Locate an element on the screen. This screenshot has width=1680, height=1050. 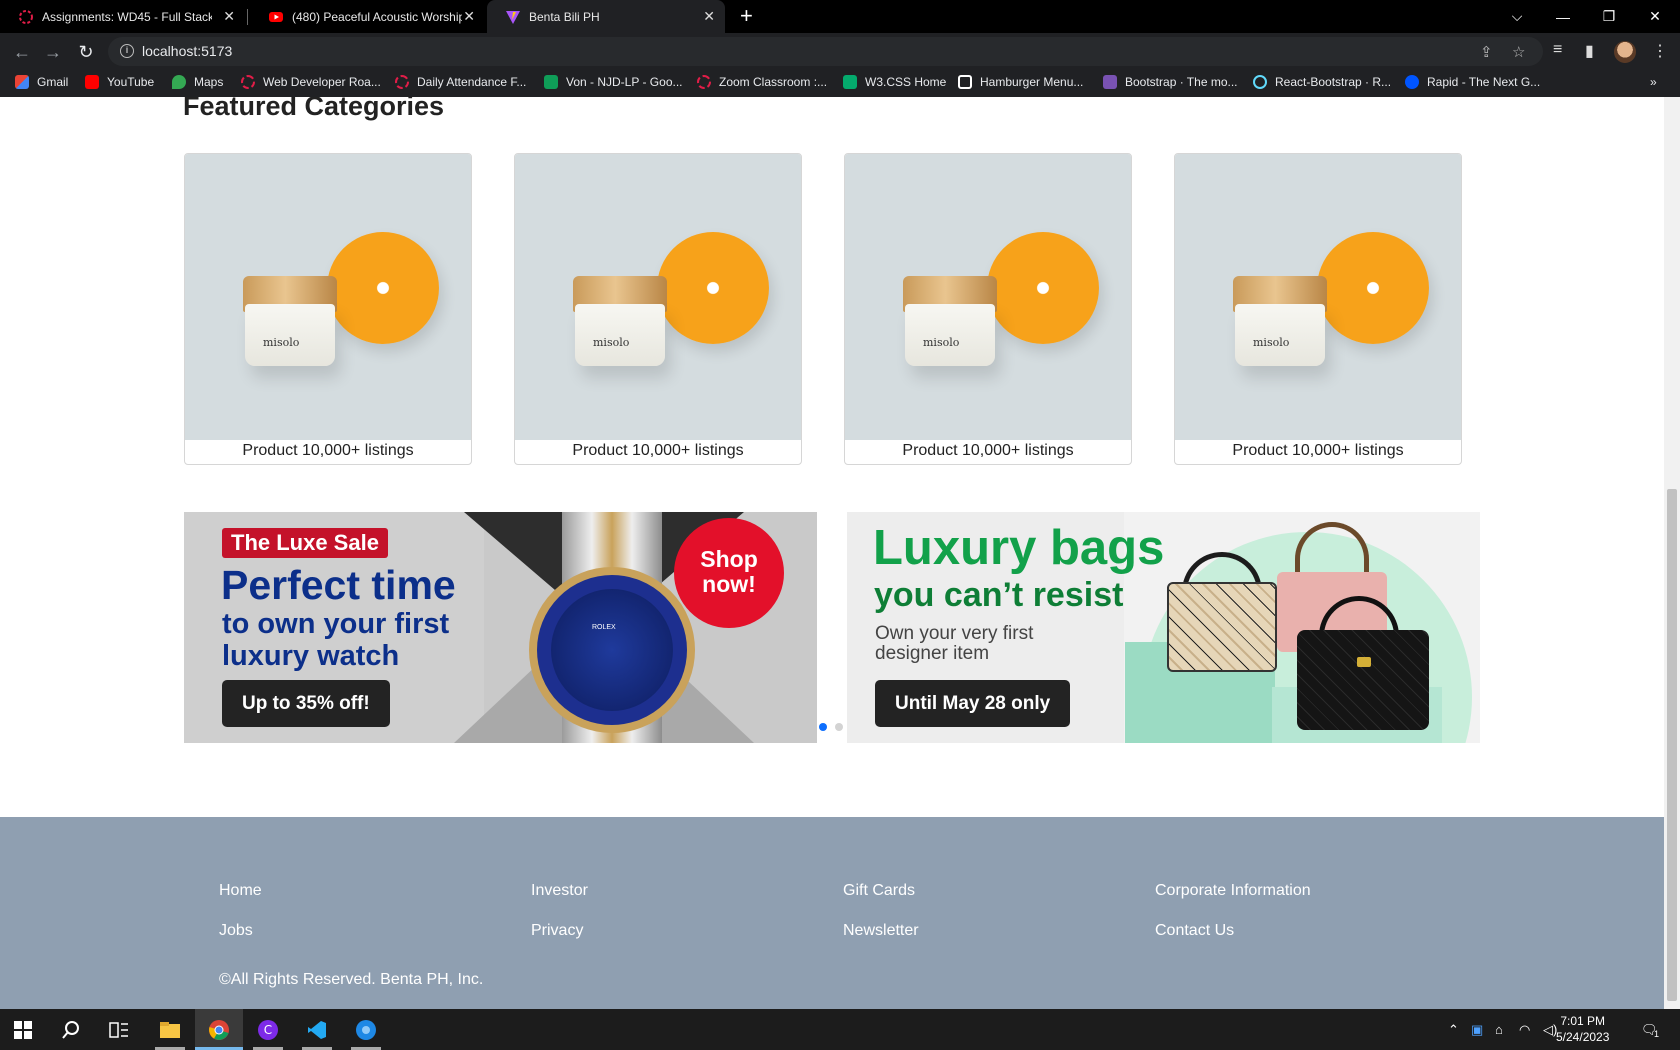
footer-link-gift-cards: Gift Cards is located at coordinates (879, 891).